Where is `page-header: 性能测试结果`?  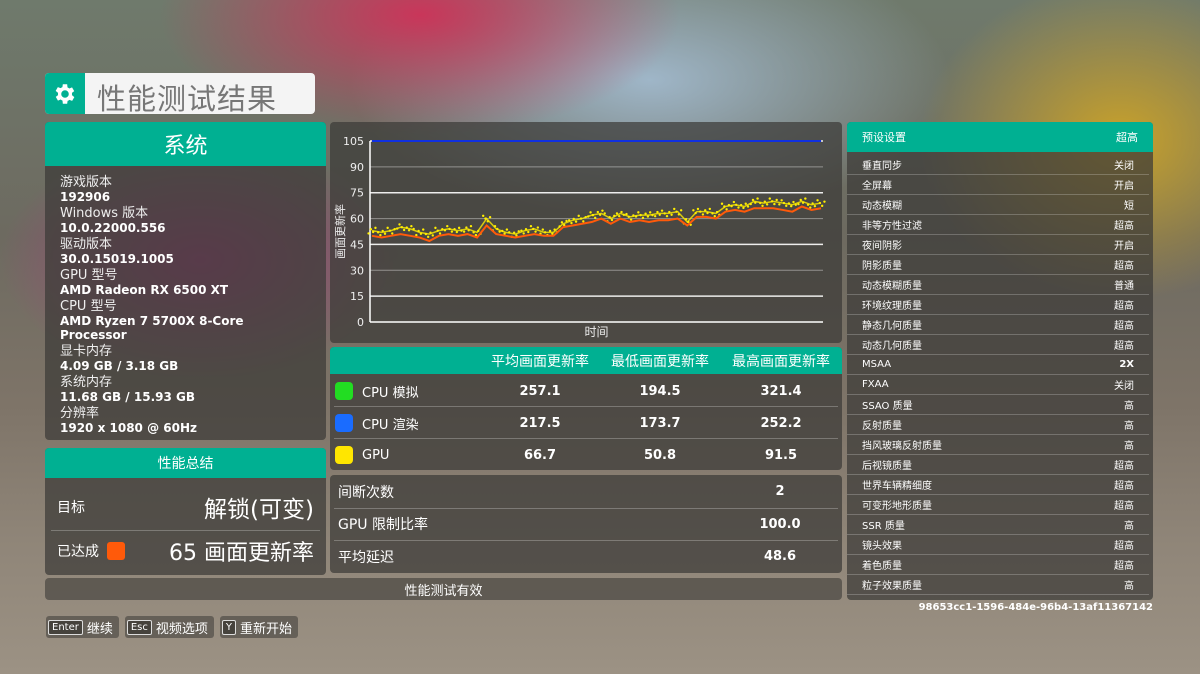
page-header: 性能测试结果 is located at coordinates (180, 93).